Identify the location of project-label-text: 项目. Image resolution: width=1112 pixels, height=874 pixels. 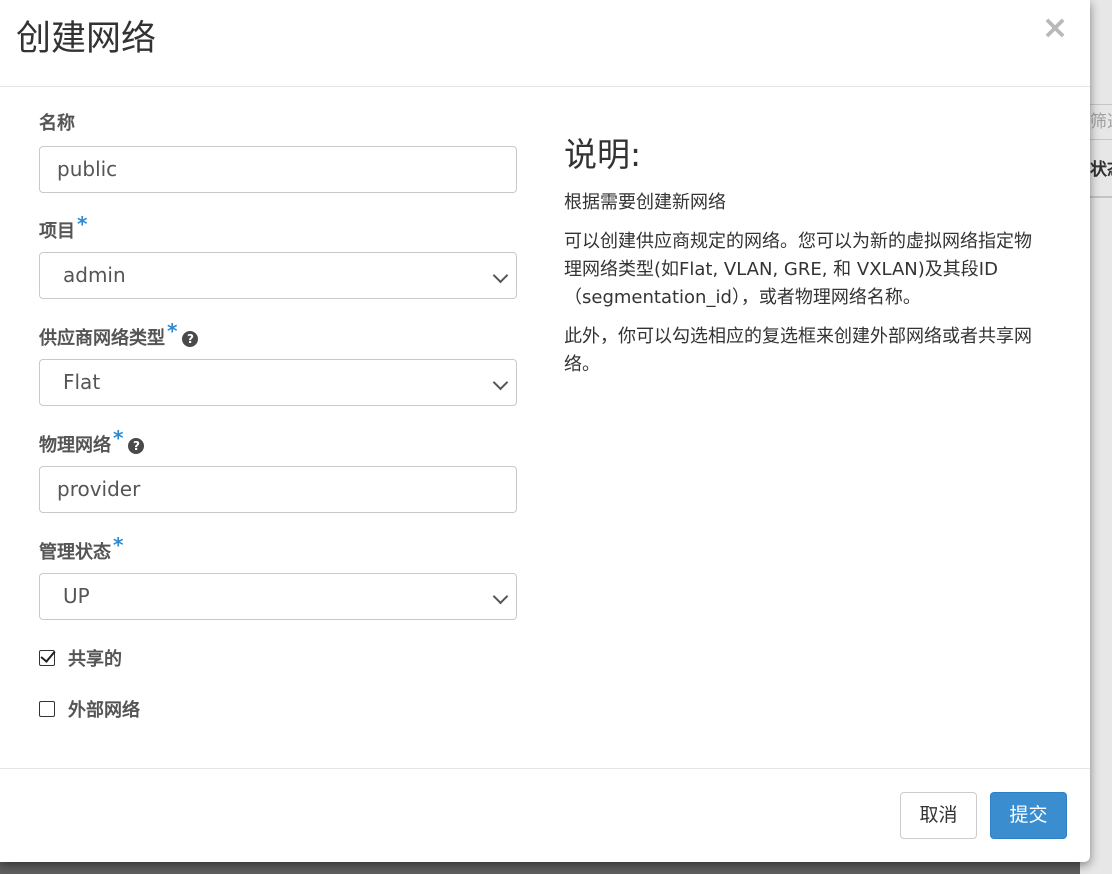
(57, 231).